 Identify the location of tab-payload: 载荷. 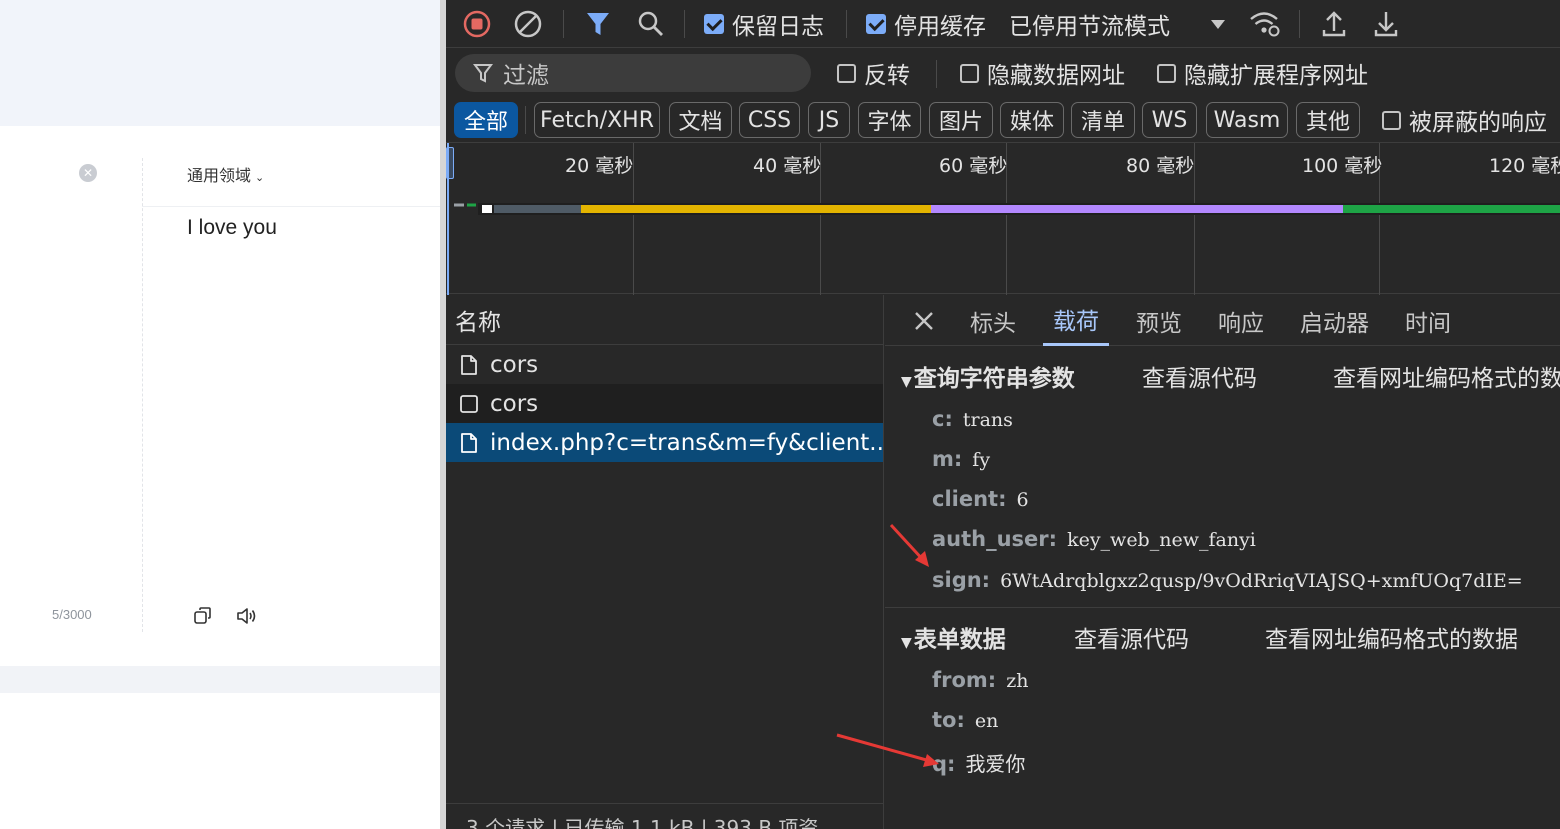
(1076, 320).